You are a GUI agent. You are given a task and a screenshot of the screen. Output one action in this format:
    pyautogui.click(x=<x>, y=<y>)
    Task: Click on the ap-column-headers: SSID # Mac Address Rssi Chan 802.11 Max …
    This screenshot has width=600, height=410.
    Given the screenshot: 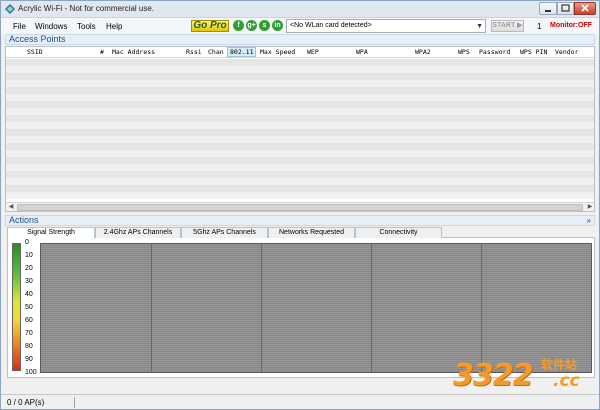 What is the action you would take?
    pyautogui.click(x=300, y=52)
    